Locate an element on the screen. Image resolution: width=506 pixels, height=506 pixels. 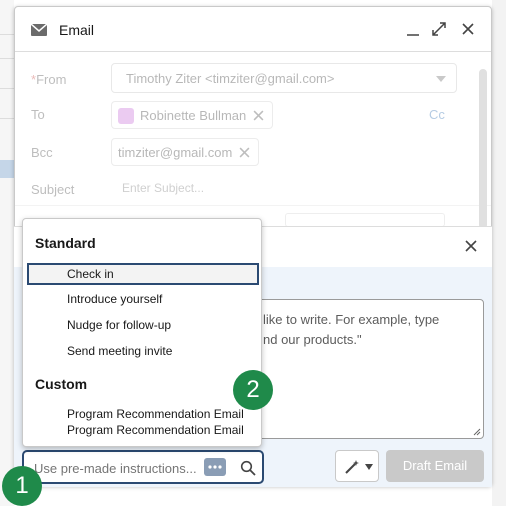
window-header: Email is located at coordinates (253, 29).